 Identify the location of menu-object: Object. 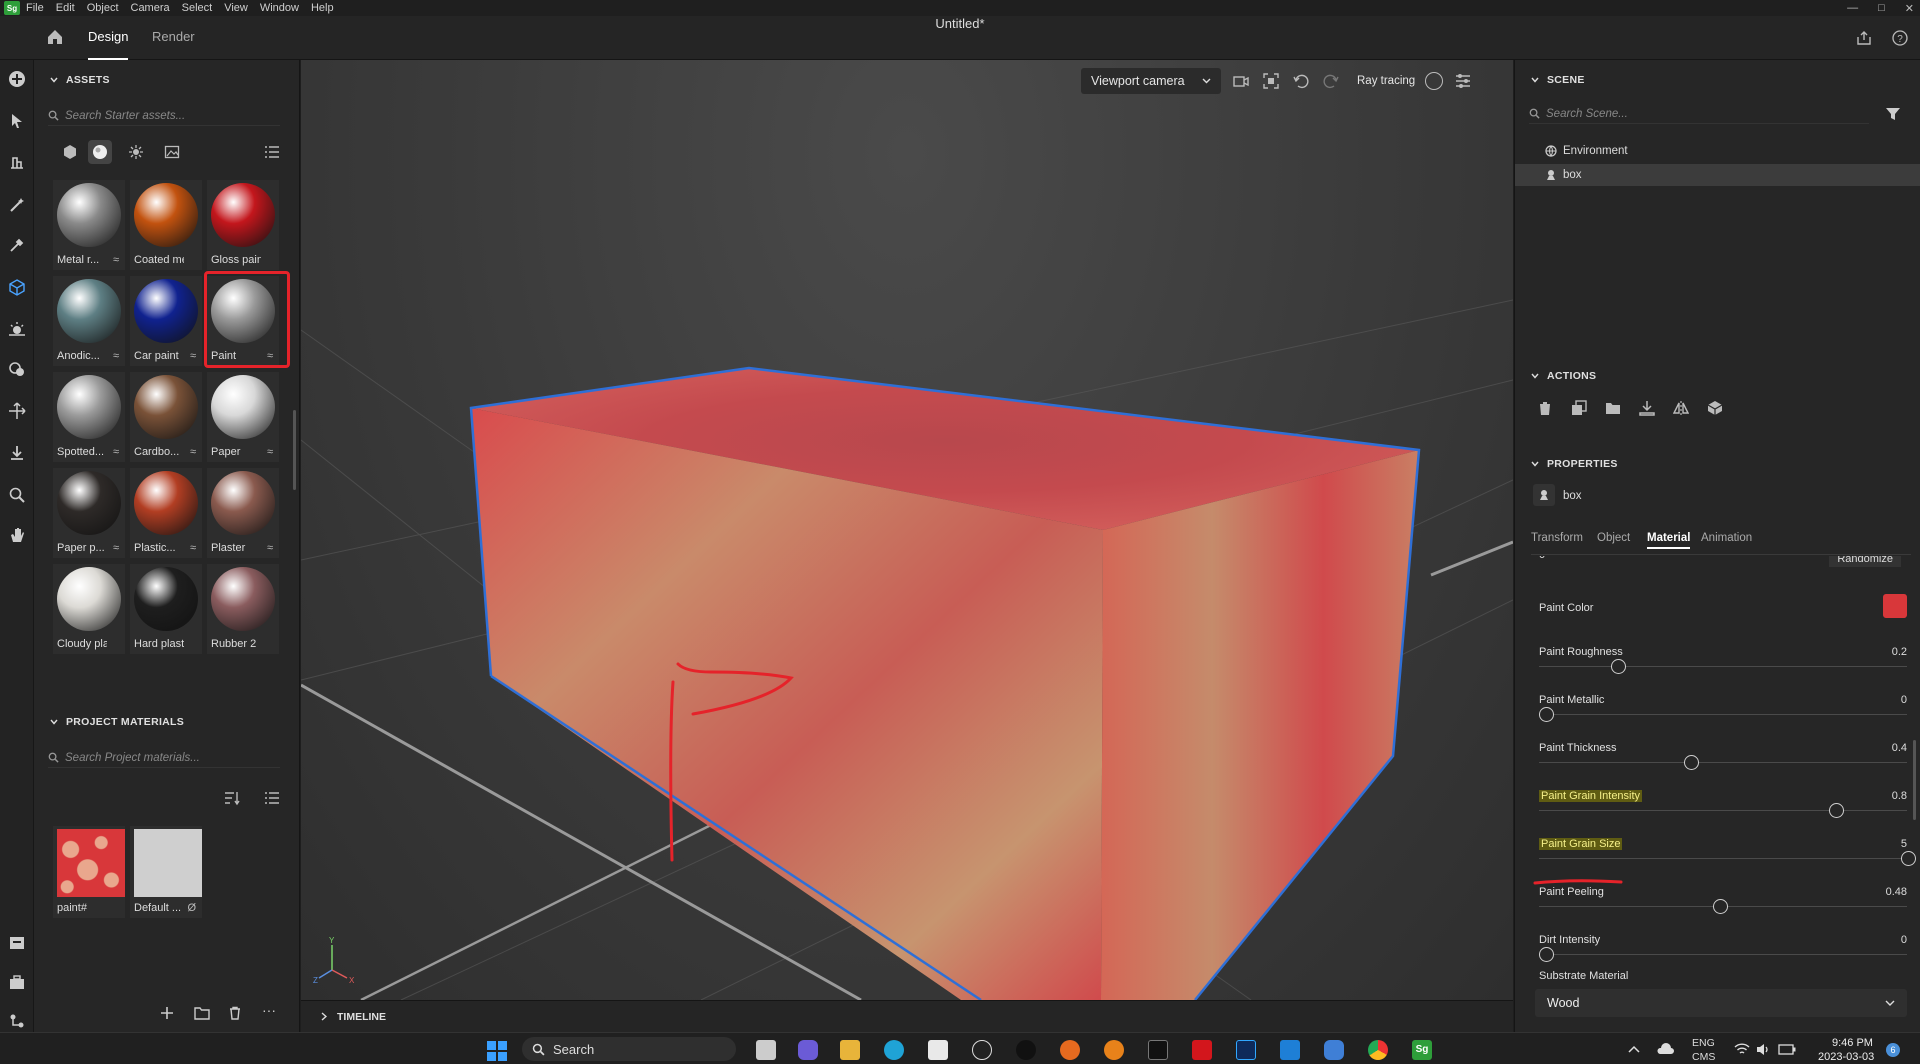
(103, 8).